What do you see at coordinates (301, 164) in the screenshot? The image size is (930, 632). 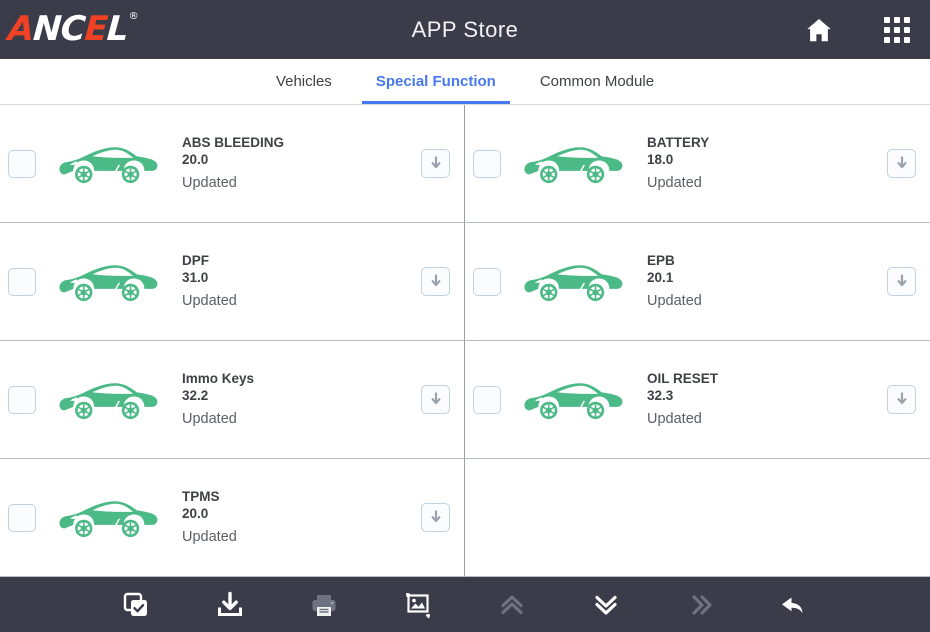 I see `app-meta: ABS BLEEDING 20.0 Updated` at bounding box center [301, 164].